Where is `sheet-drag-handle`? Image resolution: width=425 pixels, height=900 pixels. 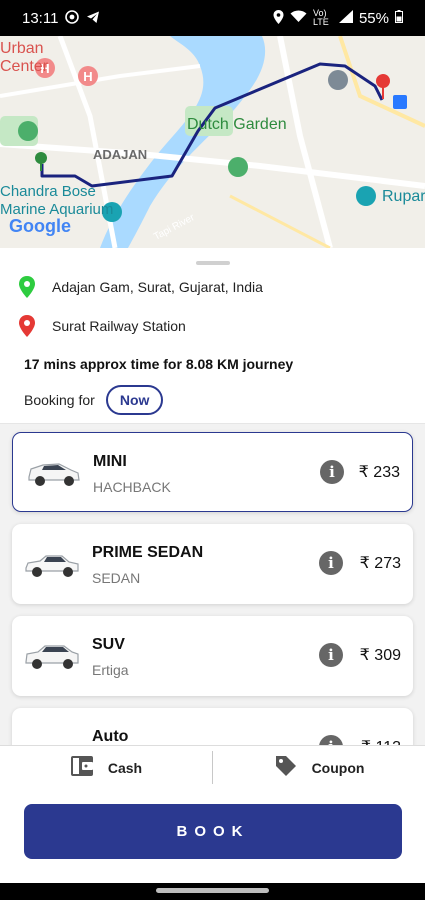
sheet-drag-handle is located at coordinates (213, 263).